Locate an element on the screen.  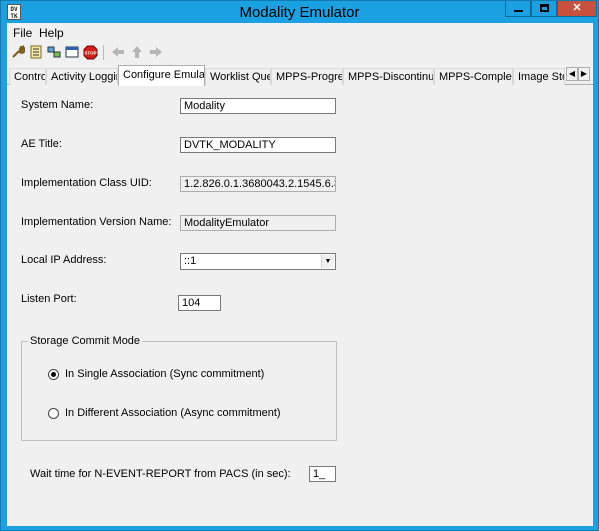
stop-icon: STOP is located at coordinates (90, 52).